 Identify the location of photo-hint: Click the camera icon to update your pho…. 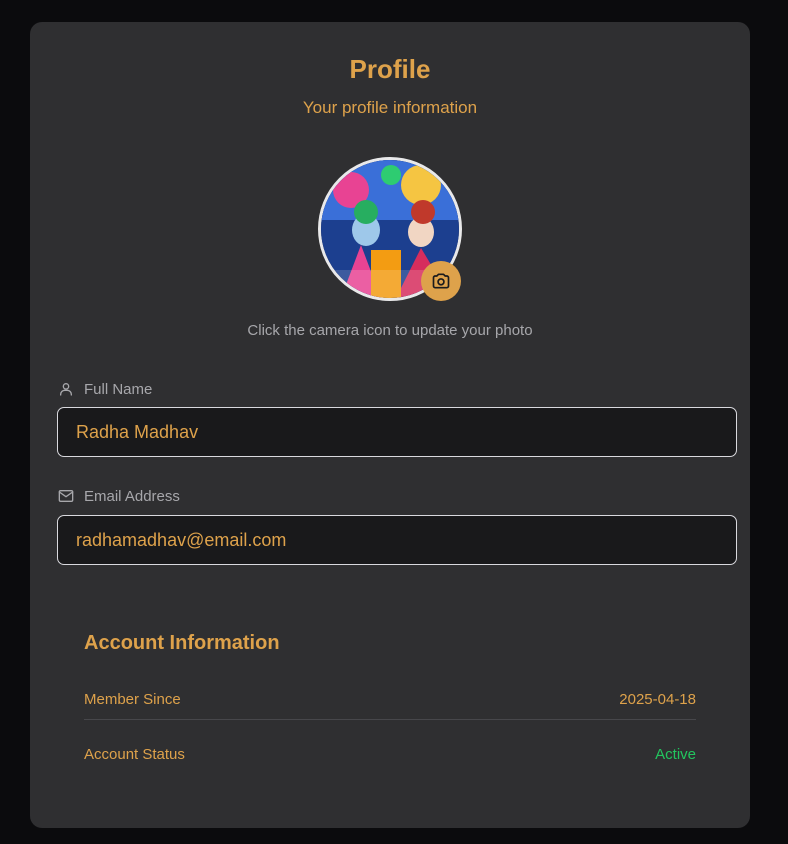
(390, 330).